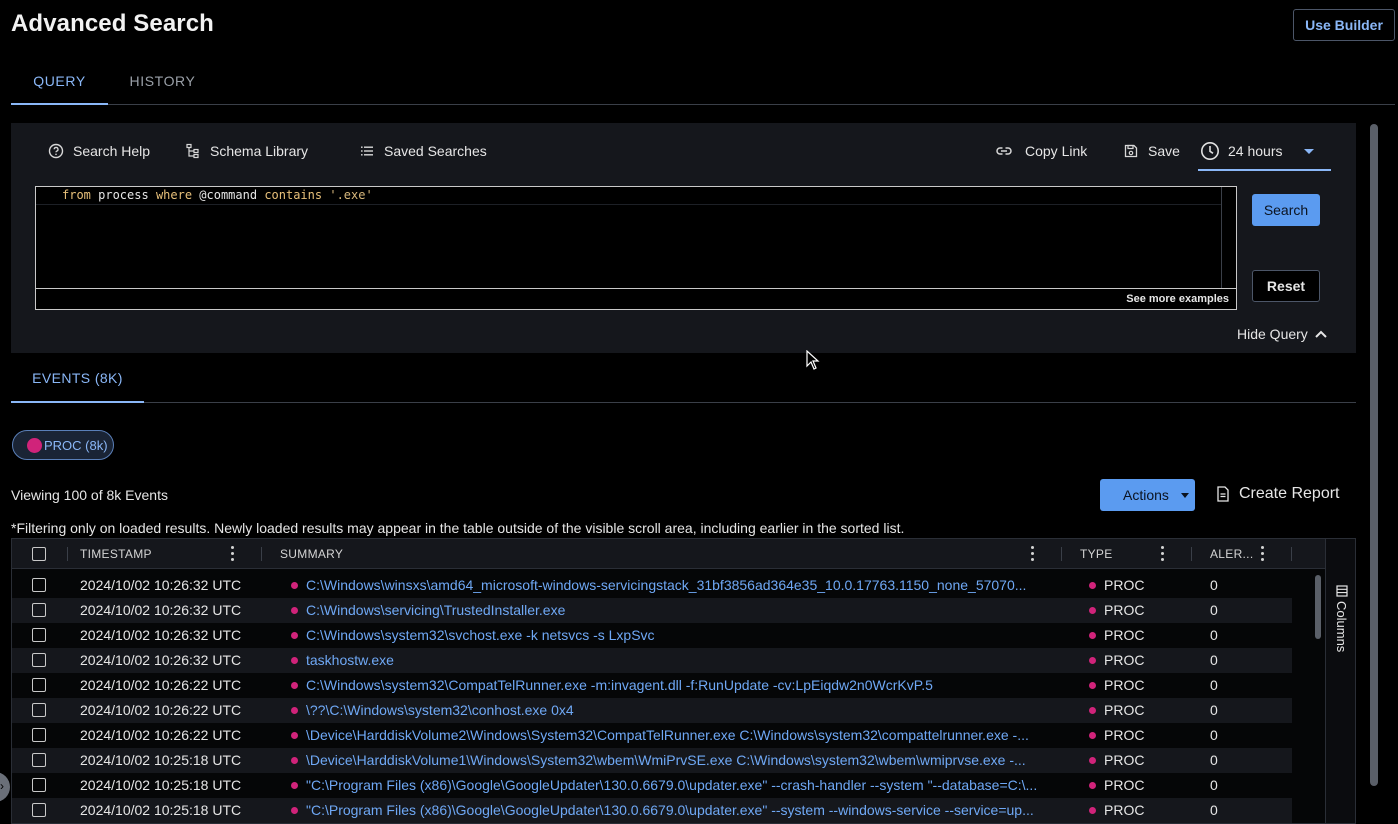 This screenshot has width=1398, height=824. Describe the element at coordinates (1282, 334) in the screenshot. I see `hide-query-toggle: Hide Query` at that location.